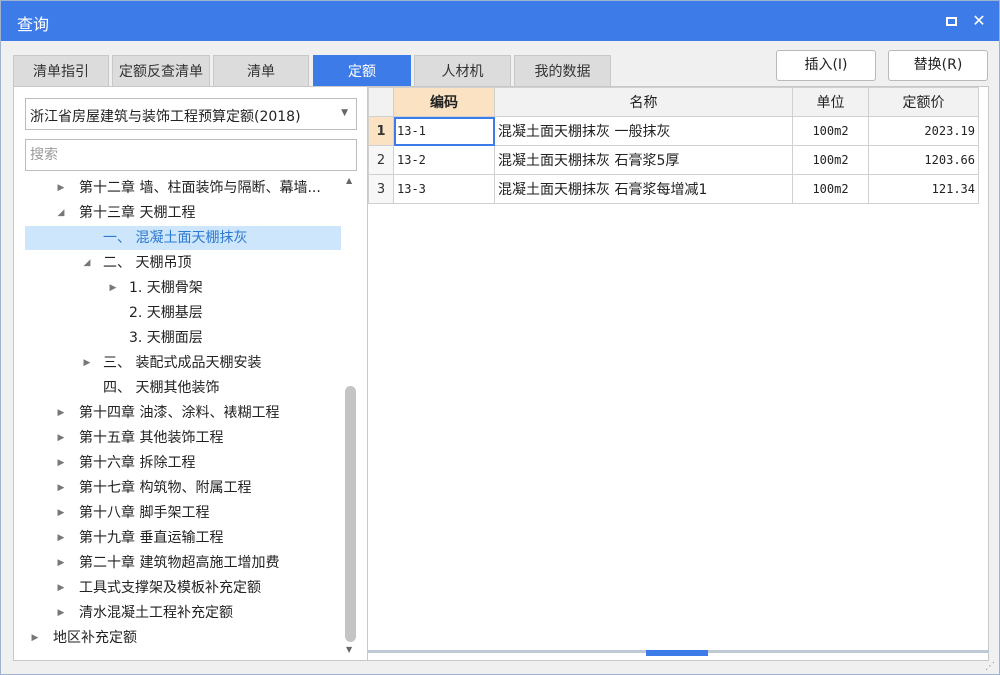 The image size is (1000, 675). What do you see at coordinates (183, 463) in the screenshot?
I see `tree-item: ▶ 第十六章 拆除工程` at bounding box center [183, 463].